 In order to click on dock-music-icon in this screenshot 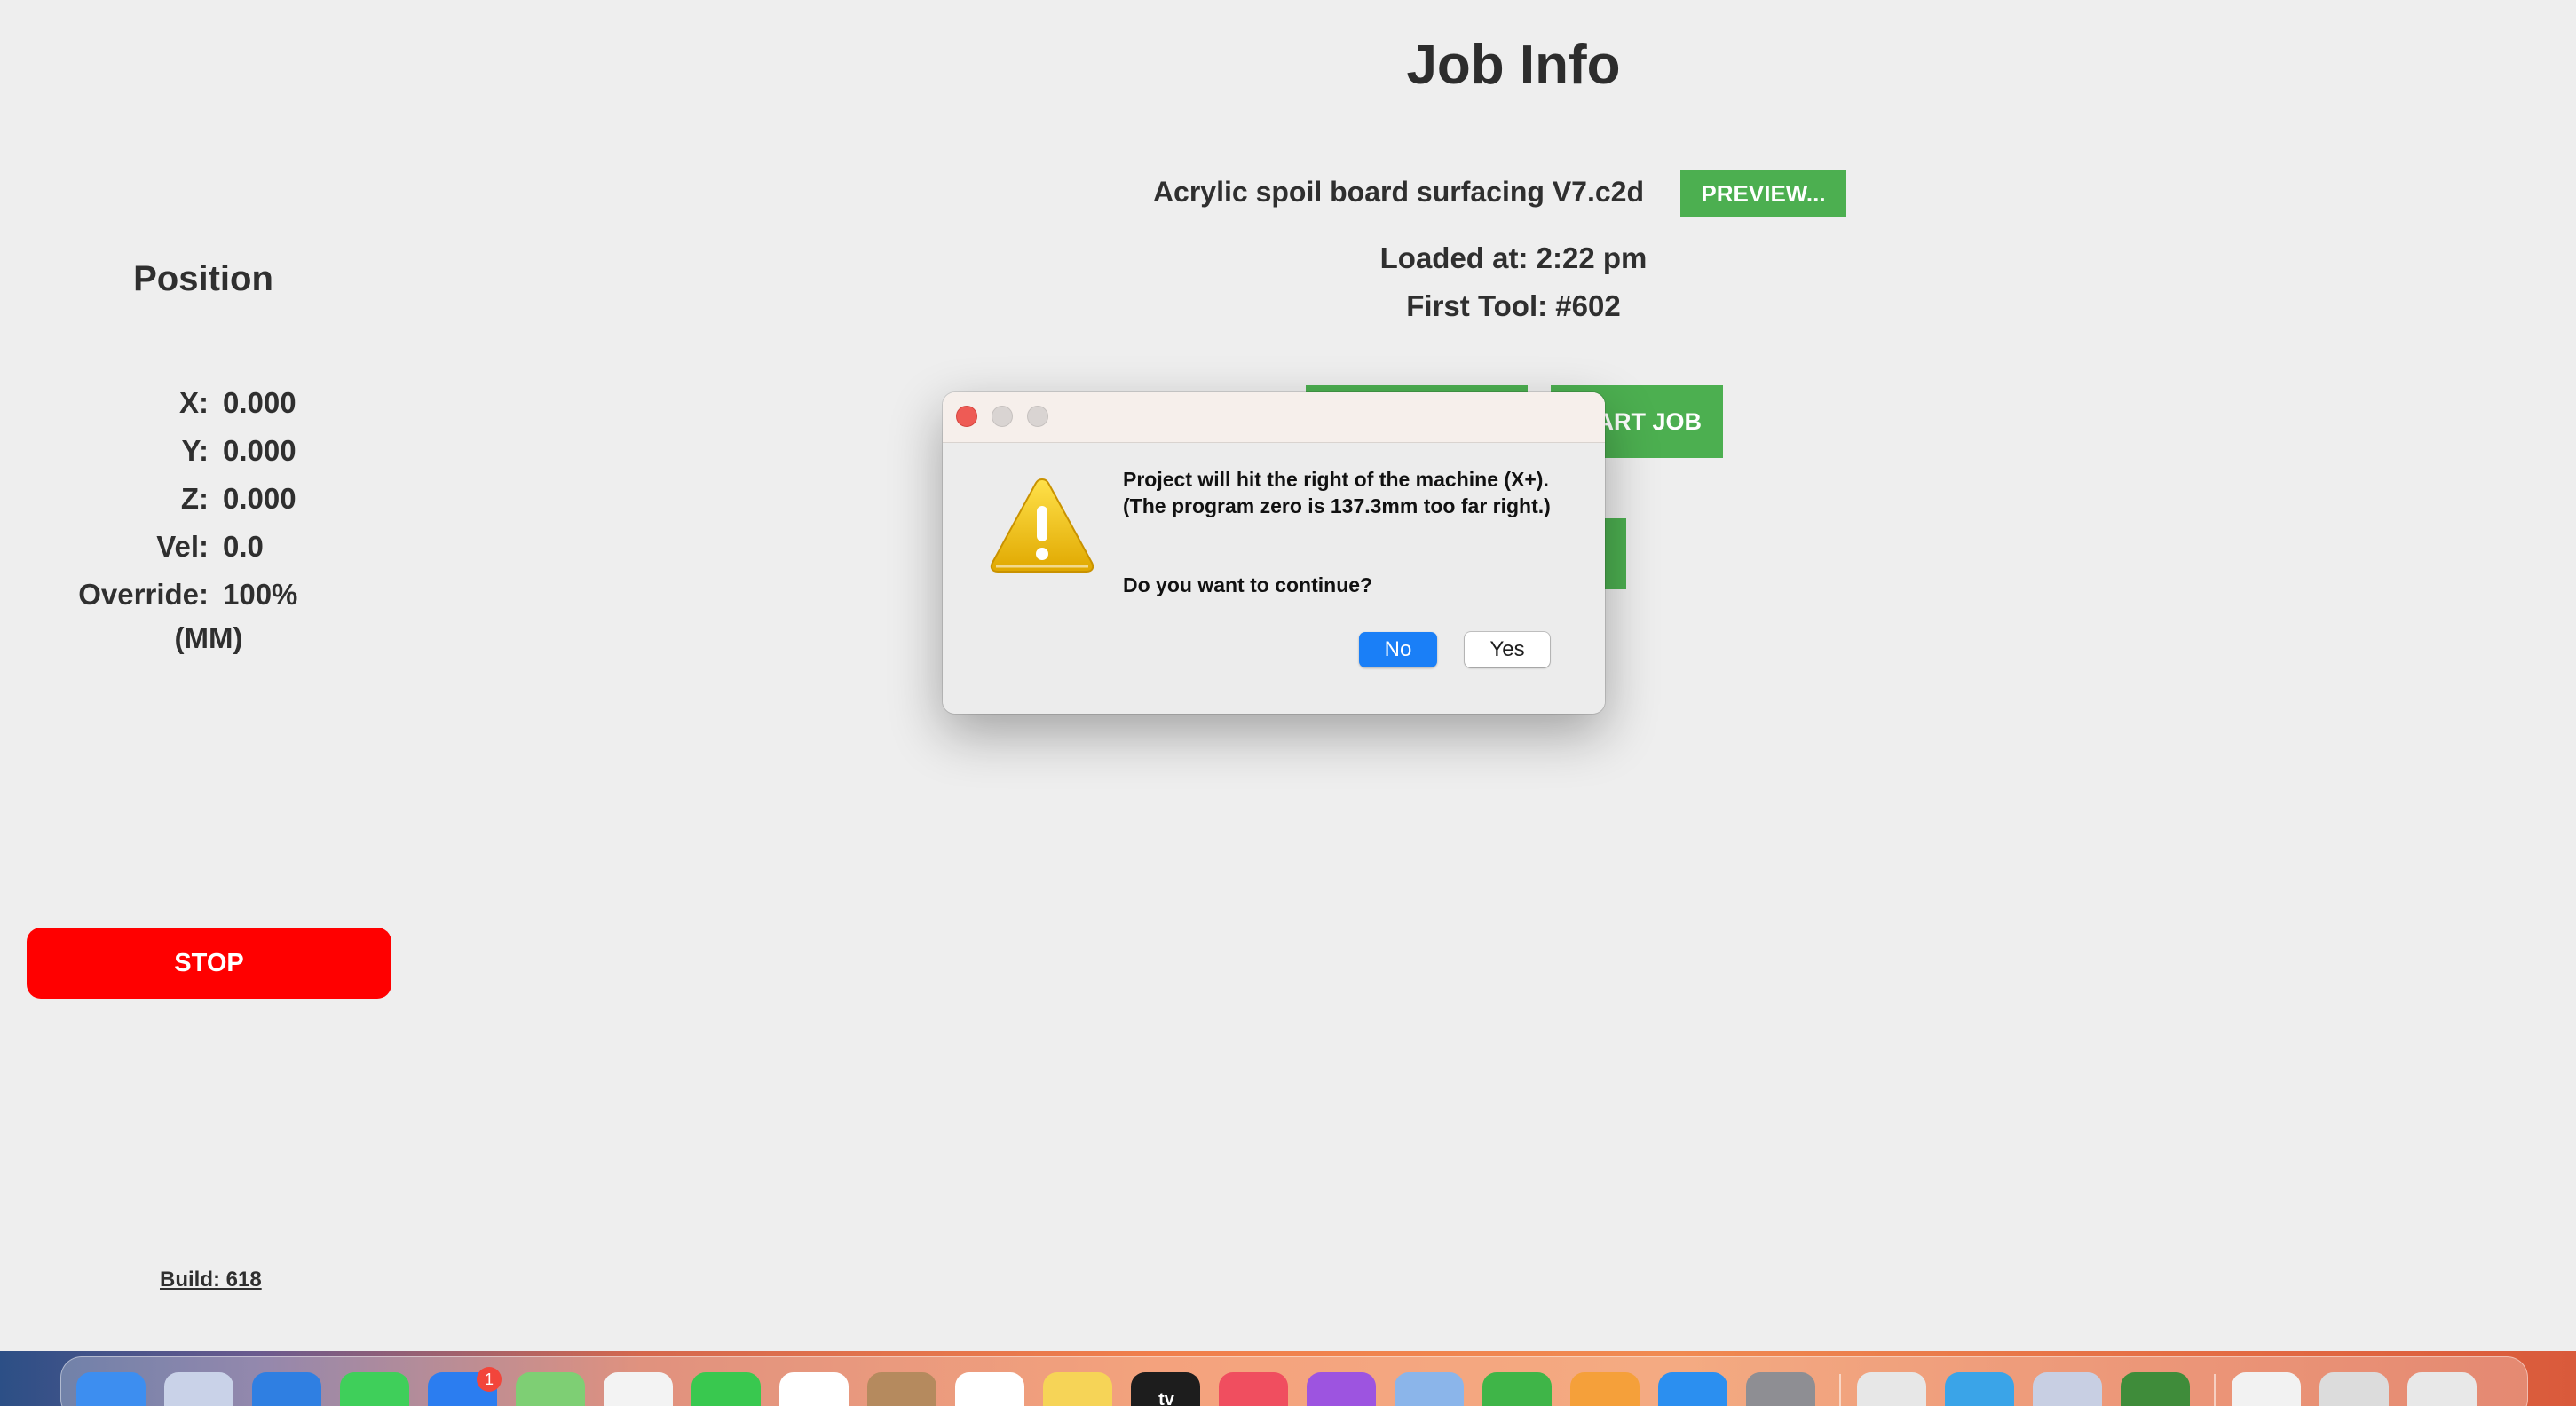, I will do `click(1253, 1389)`.